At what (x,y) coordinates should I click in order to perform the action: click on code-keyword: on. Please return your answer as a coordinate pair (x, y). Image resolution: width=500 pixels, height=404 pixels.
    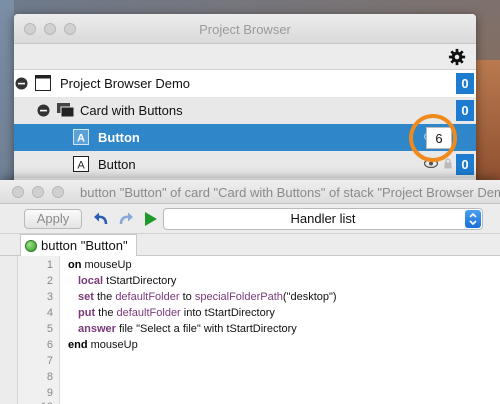
    Looking at the image, I should click on (75, 265).